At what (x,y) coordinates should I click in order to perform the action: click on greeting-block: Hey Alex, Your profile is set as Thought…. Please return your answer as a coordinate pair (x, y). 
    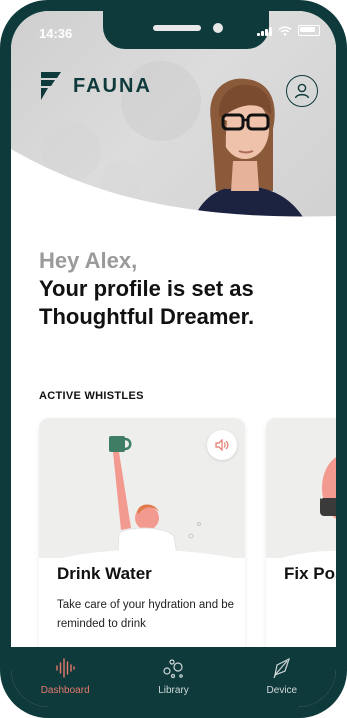
    Looking at the image, I should click on (184, 289).